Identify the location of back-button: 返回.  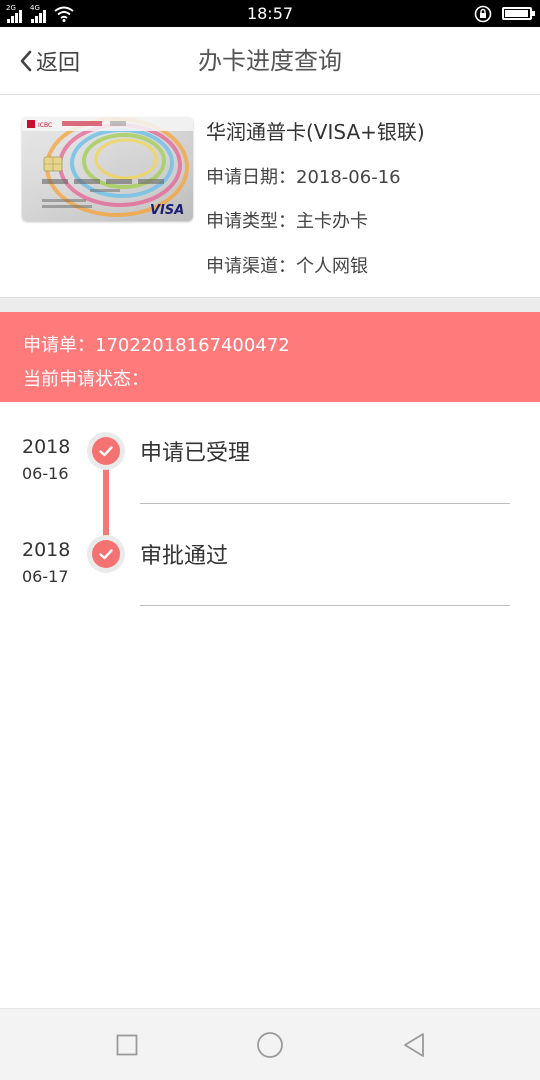
(49, 61).